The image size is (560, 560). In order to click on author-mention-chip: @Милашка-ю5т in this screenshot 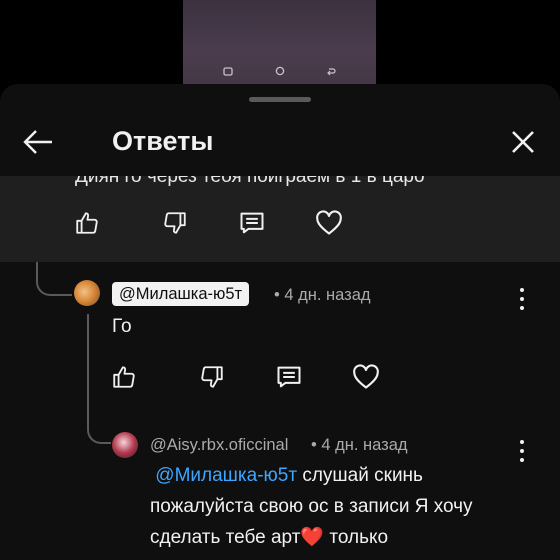, I will do `click(181, 294)`.